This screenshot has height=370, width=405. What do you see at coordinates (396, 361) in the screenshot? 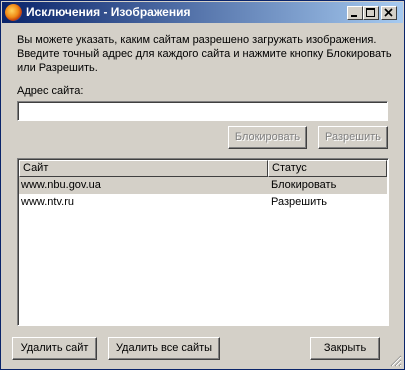
I see `resize-grip-icon` at bounding box center [396, 361].